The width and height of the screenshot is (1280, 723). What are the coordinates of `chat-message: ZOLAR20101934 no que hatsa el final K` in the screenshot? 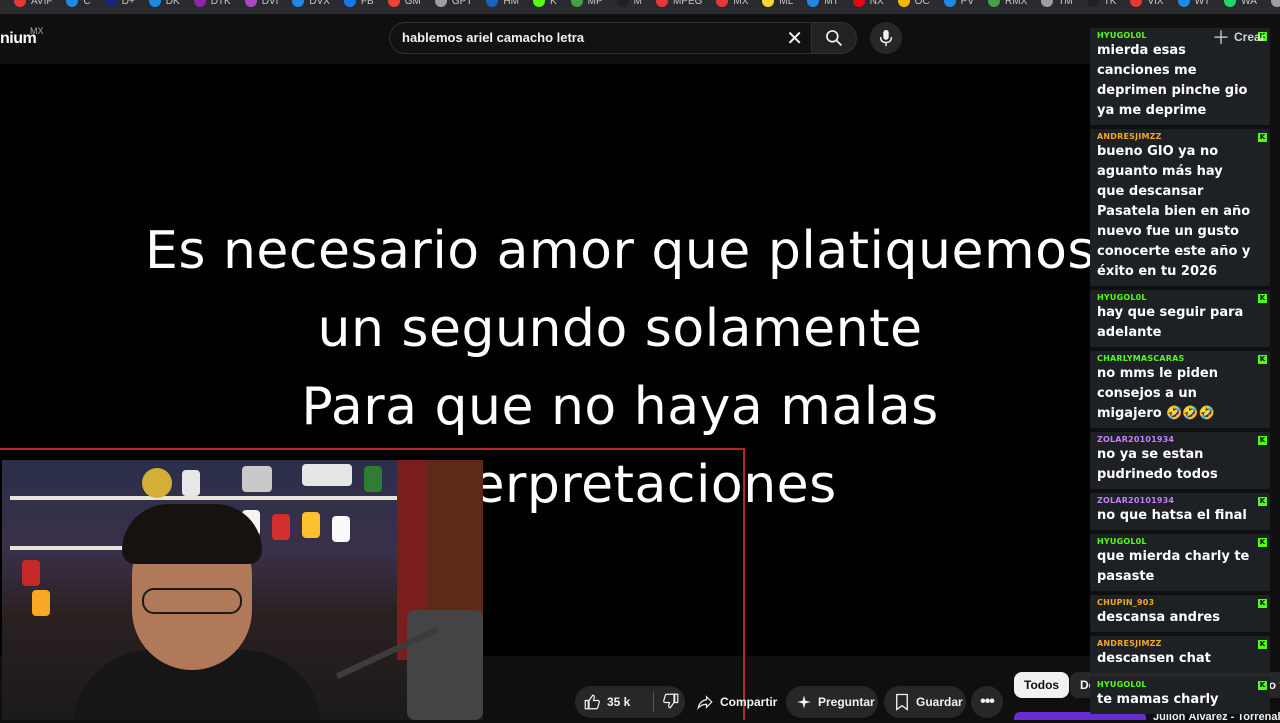 It's located at (1180, 511).